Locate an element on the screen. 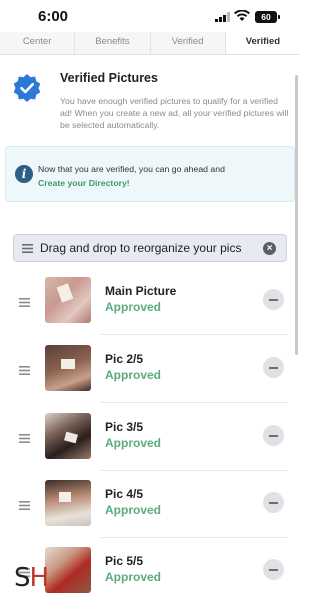  menu-icon is located at coordinates (27, 248).